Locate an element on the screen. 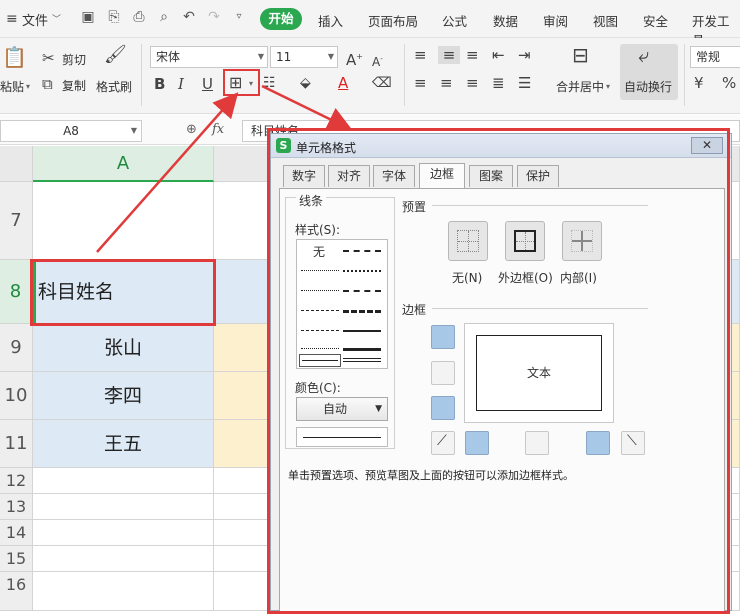 The height and width of the screenshot is (614, 740). arrow-to-border-button is located at coordinates (167, 172).